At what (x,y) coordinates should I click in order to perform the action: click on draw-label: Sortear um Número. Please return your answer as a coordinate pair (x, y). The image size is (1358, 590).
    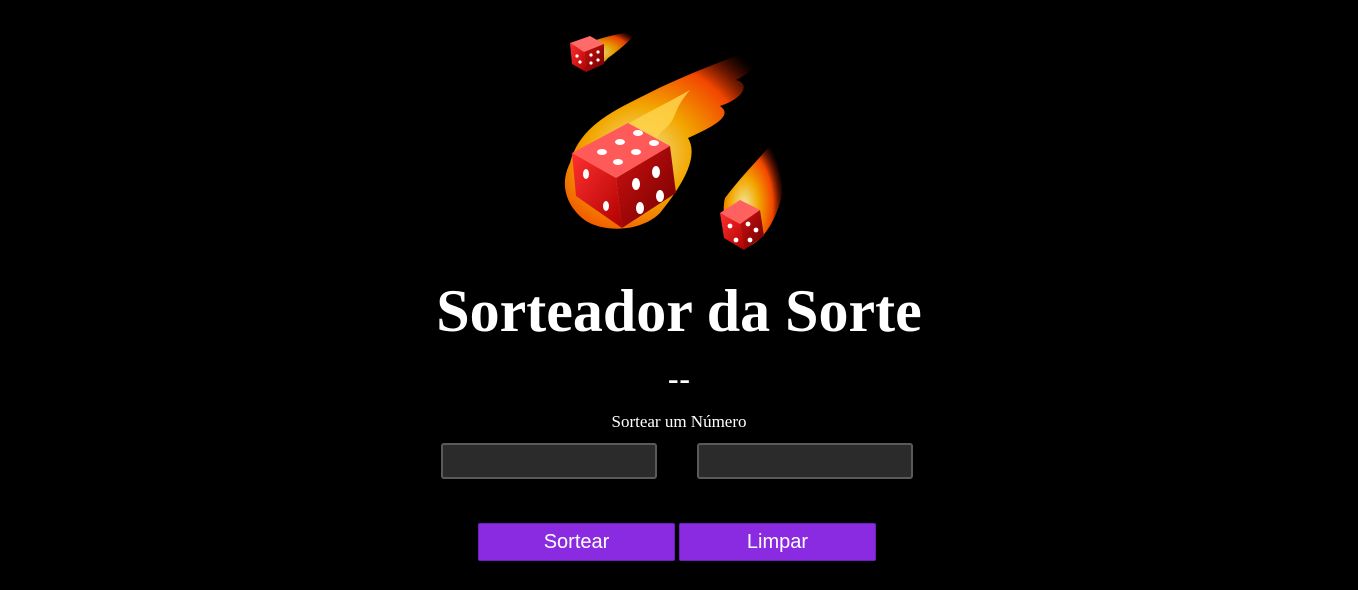
    Looking at the image, I should click on (679, 421).